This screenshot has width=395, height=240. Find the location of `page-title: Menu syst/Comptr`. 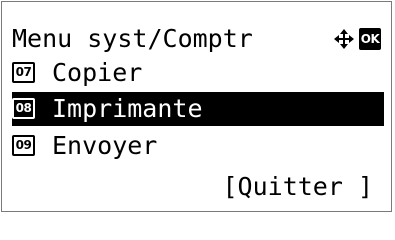

page-title: Menu syst/Comptr is located at coordinates (132, 38).